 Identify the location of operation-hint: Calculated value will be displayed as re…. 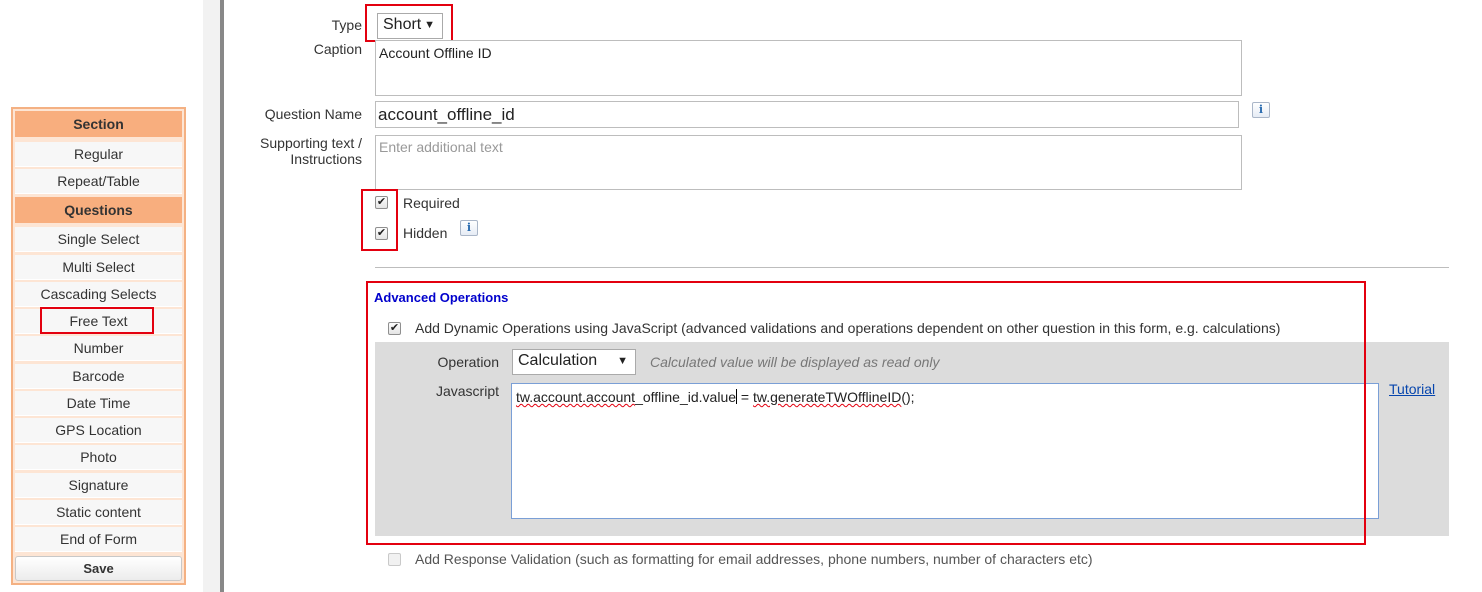
(795, 362).